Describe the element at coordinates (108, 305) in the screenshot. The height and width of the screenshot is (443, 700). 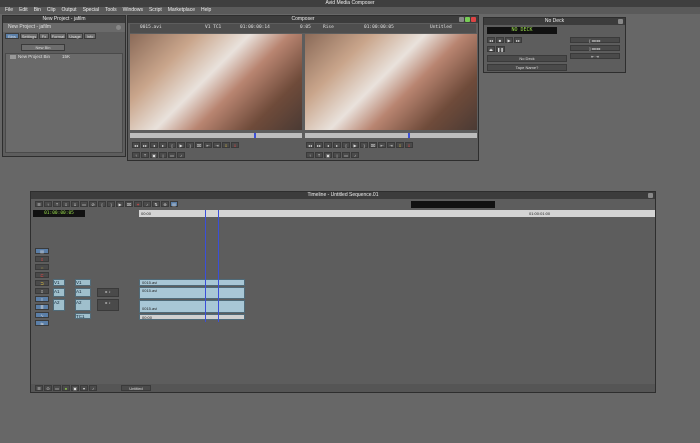
I see `a2-audio-controls: ▸ ♪` at that location.